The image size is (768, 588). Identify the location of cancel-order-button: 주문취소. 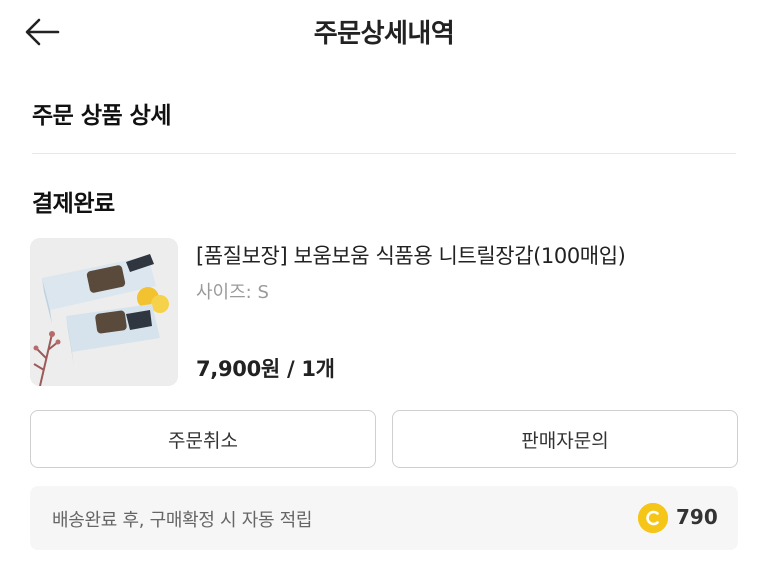
(203, 439).